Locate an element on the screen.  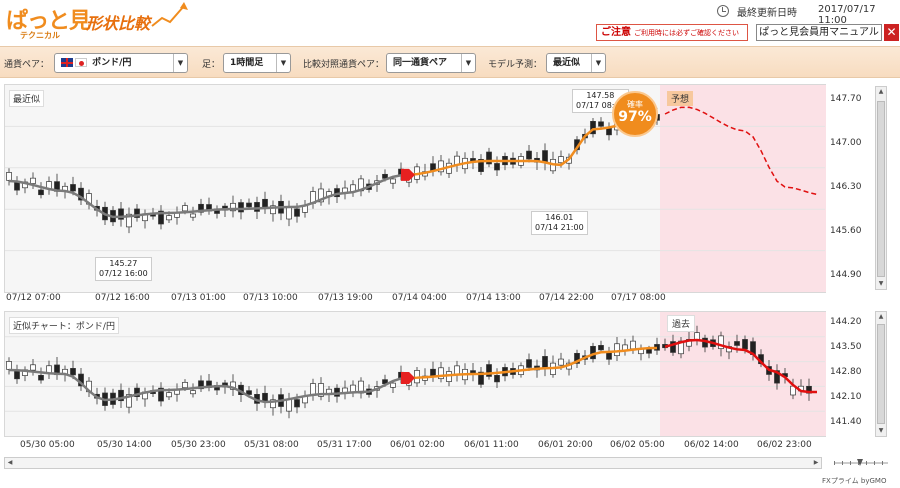
clock-icon is located at coordinates (723, 11).